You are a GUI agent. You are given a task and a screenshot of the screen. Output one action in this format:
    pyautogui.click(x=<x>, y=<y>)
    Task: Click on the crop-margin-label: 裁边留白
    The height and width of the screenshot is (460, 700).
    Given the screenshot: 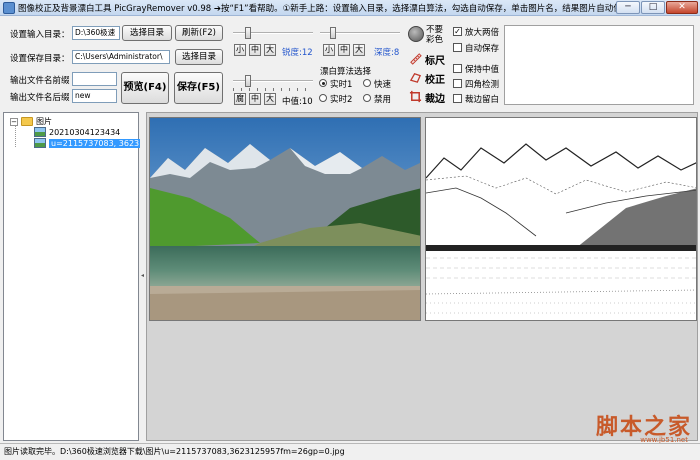 What is the action you would take?
    pyautogui.click(x=482, y=100)
    